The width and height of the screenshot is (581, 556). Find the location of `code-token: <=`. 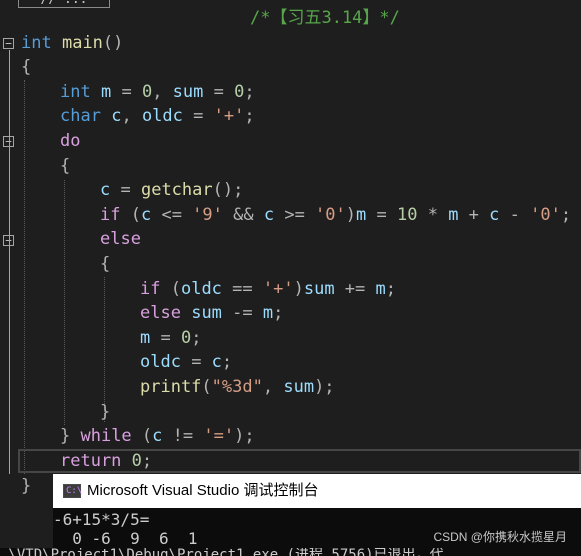

code-token: <= is located at coordinates (172, 214).